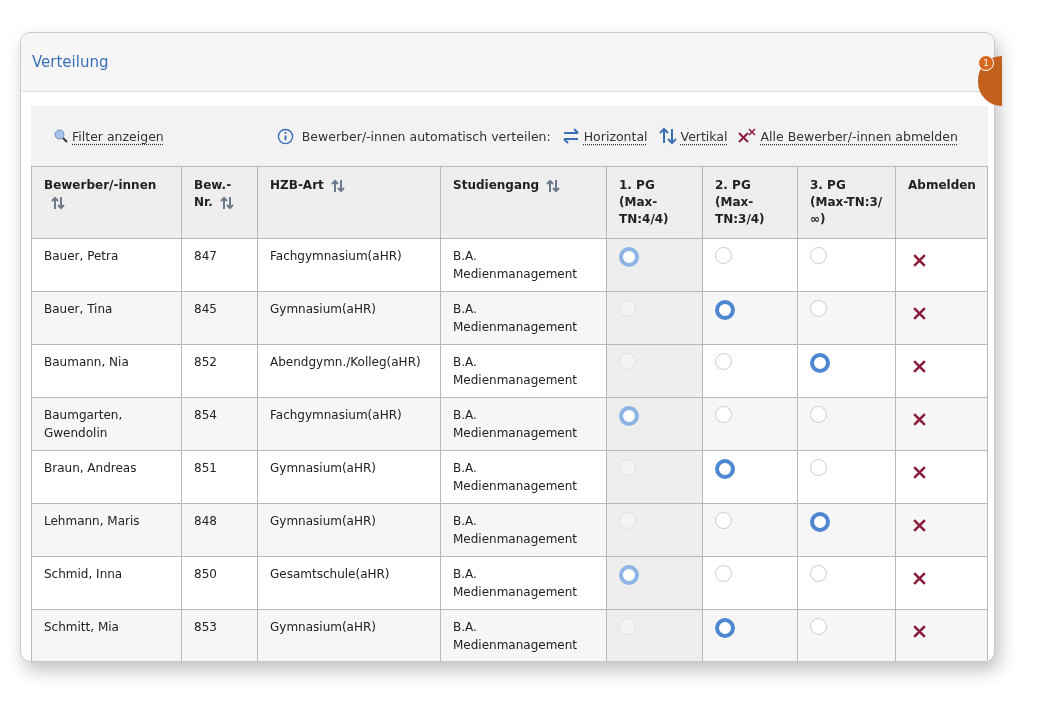 This screenshot has width=1048, height=709. I want to click on unregister-all-link: Alle Bewerber/-innen abmelden, so click(847, 136).